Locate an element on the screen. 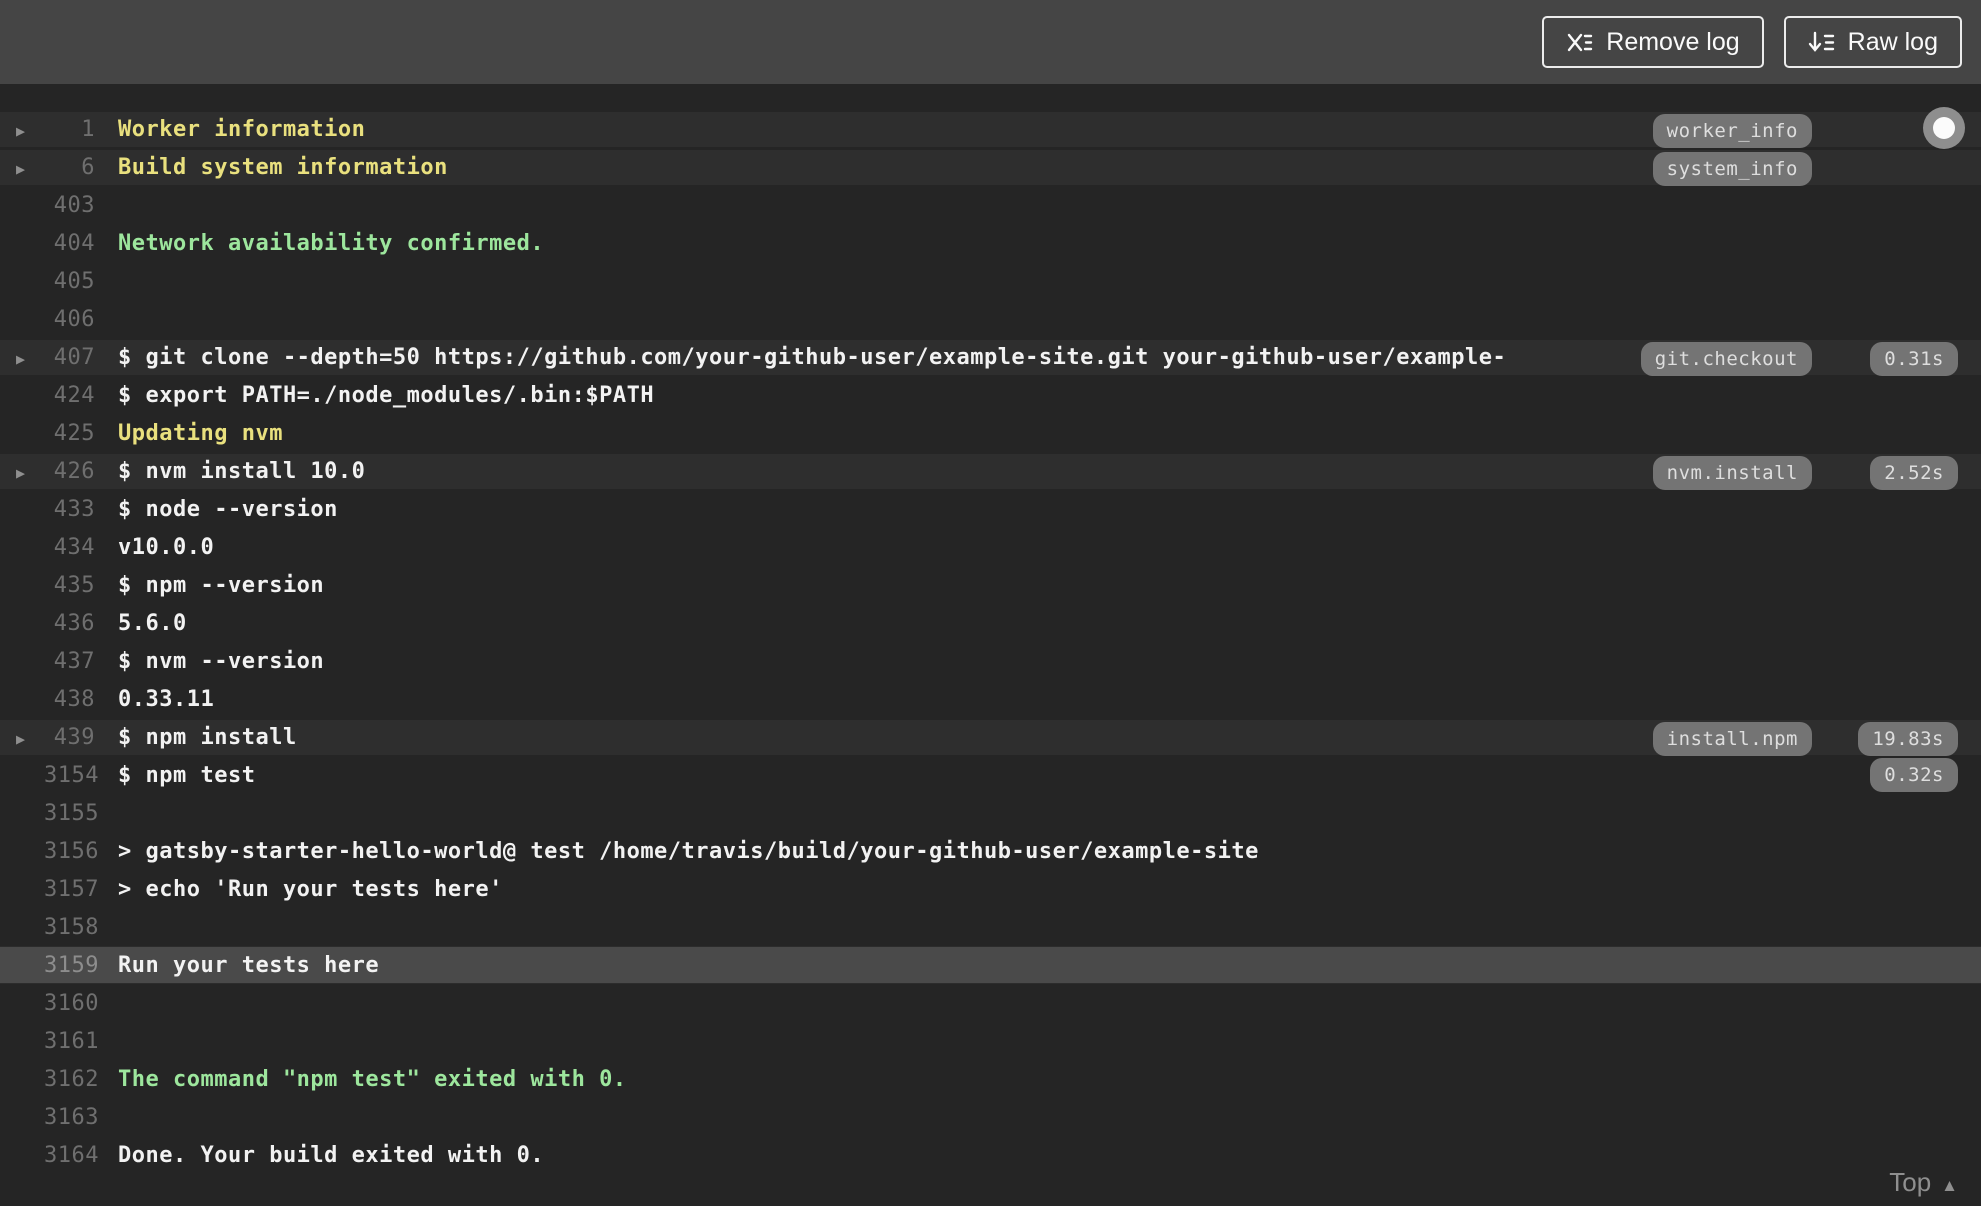  scroll-knob is located at coordinates (1944, 128).